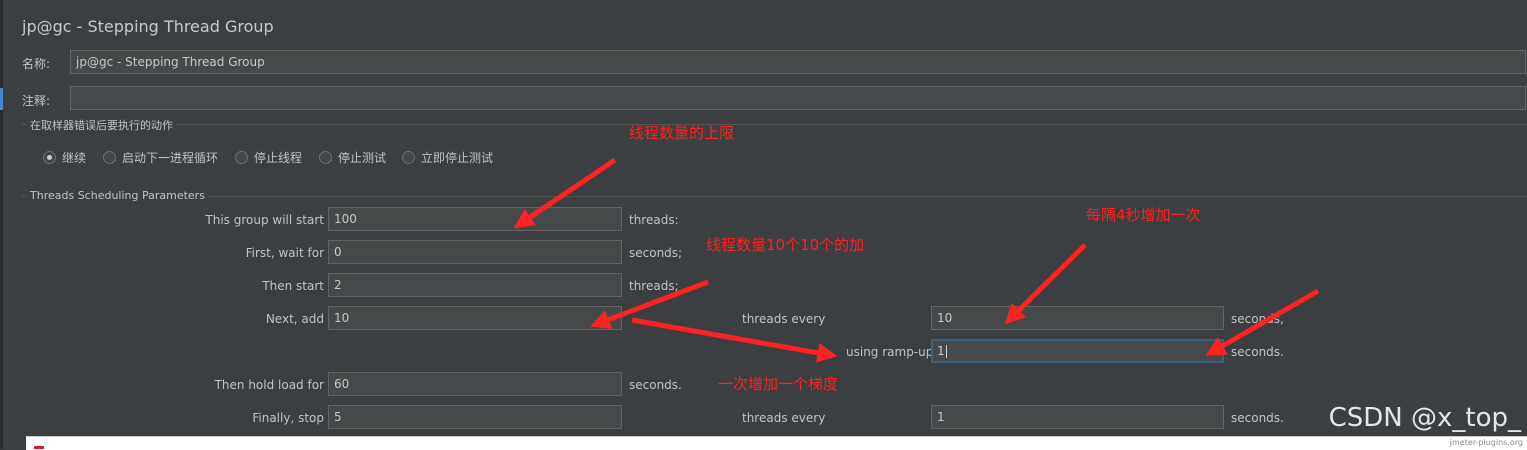 This screenshot has width=1527, height=450. I want to click on arrow-one-step, so click(734, 340).